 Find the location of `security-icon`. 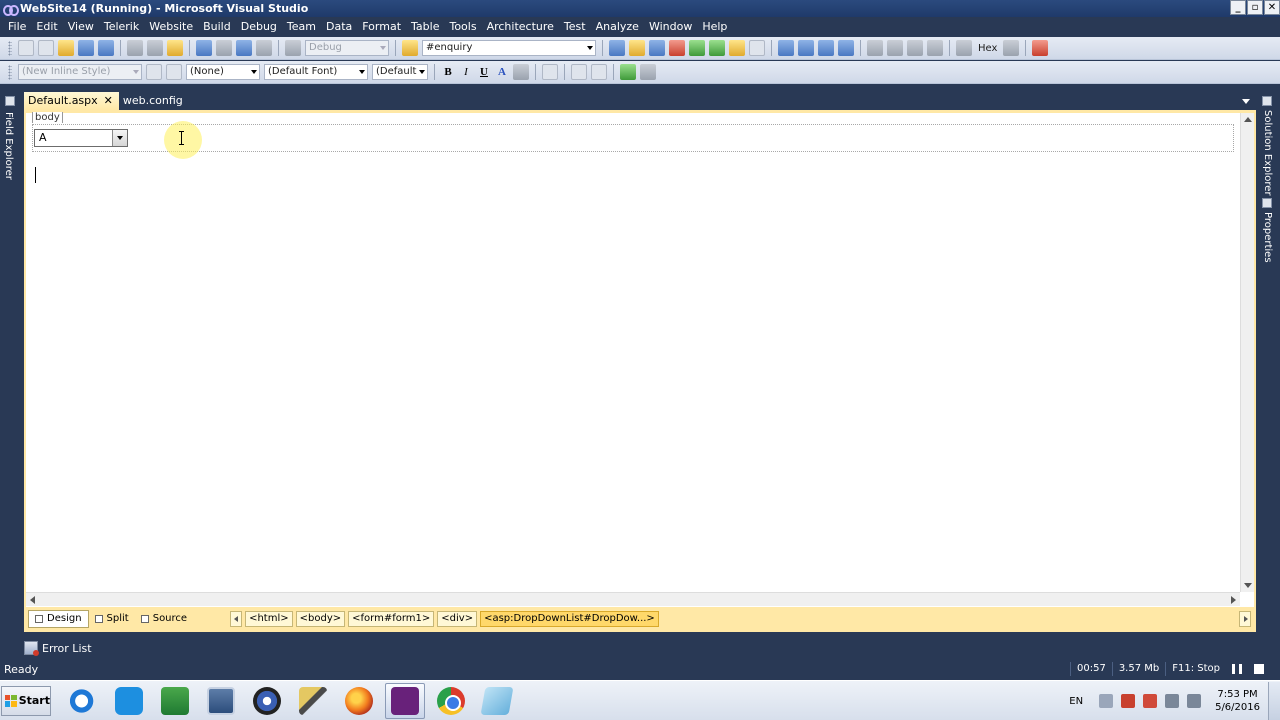

security-icon is located at coordinates (1128, 701).